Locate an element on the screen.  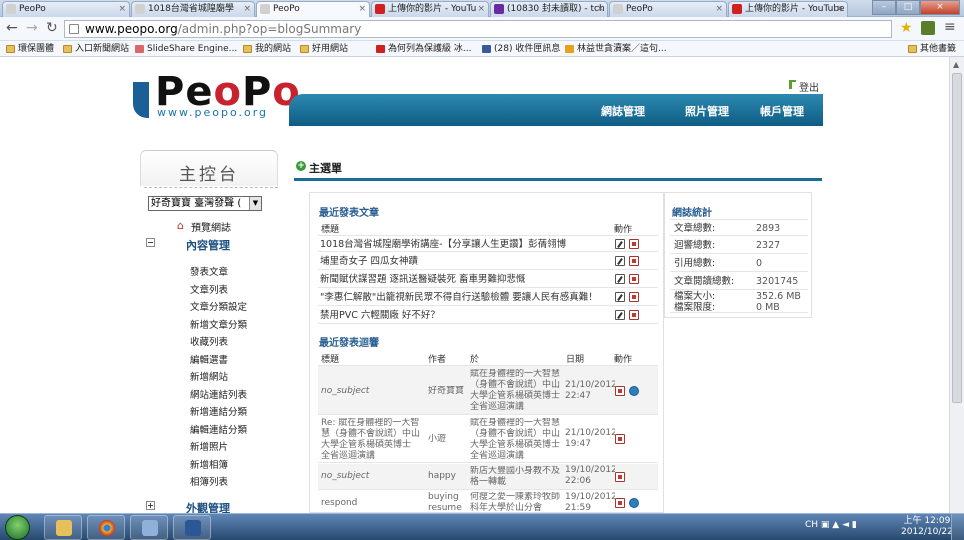
collapse-icon: − is located at coordinates (150, 242).